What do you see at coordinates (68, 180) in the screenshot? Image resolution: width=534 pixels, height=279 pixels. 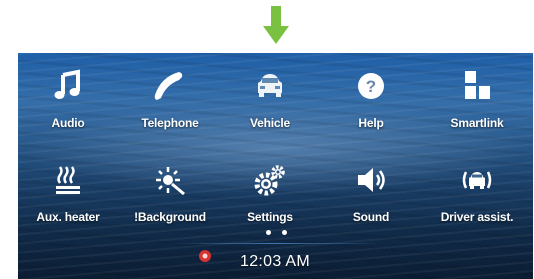 I see `heater-icon` at bounding box center [68, 180].